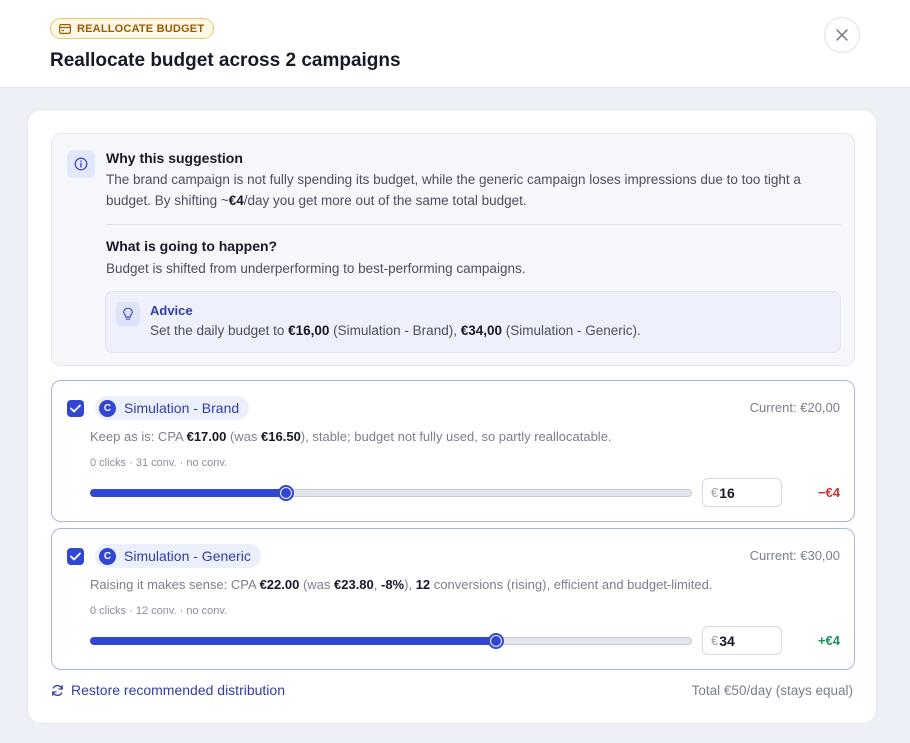 The width and height of the screenshot is (910, 743). I want to click on lightbulb-icon, so click(128, 314).